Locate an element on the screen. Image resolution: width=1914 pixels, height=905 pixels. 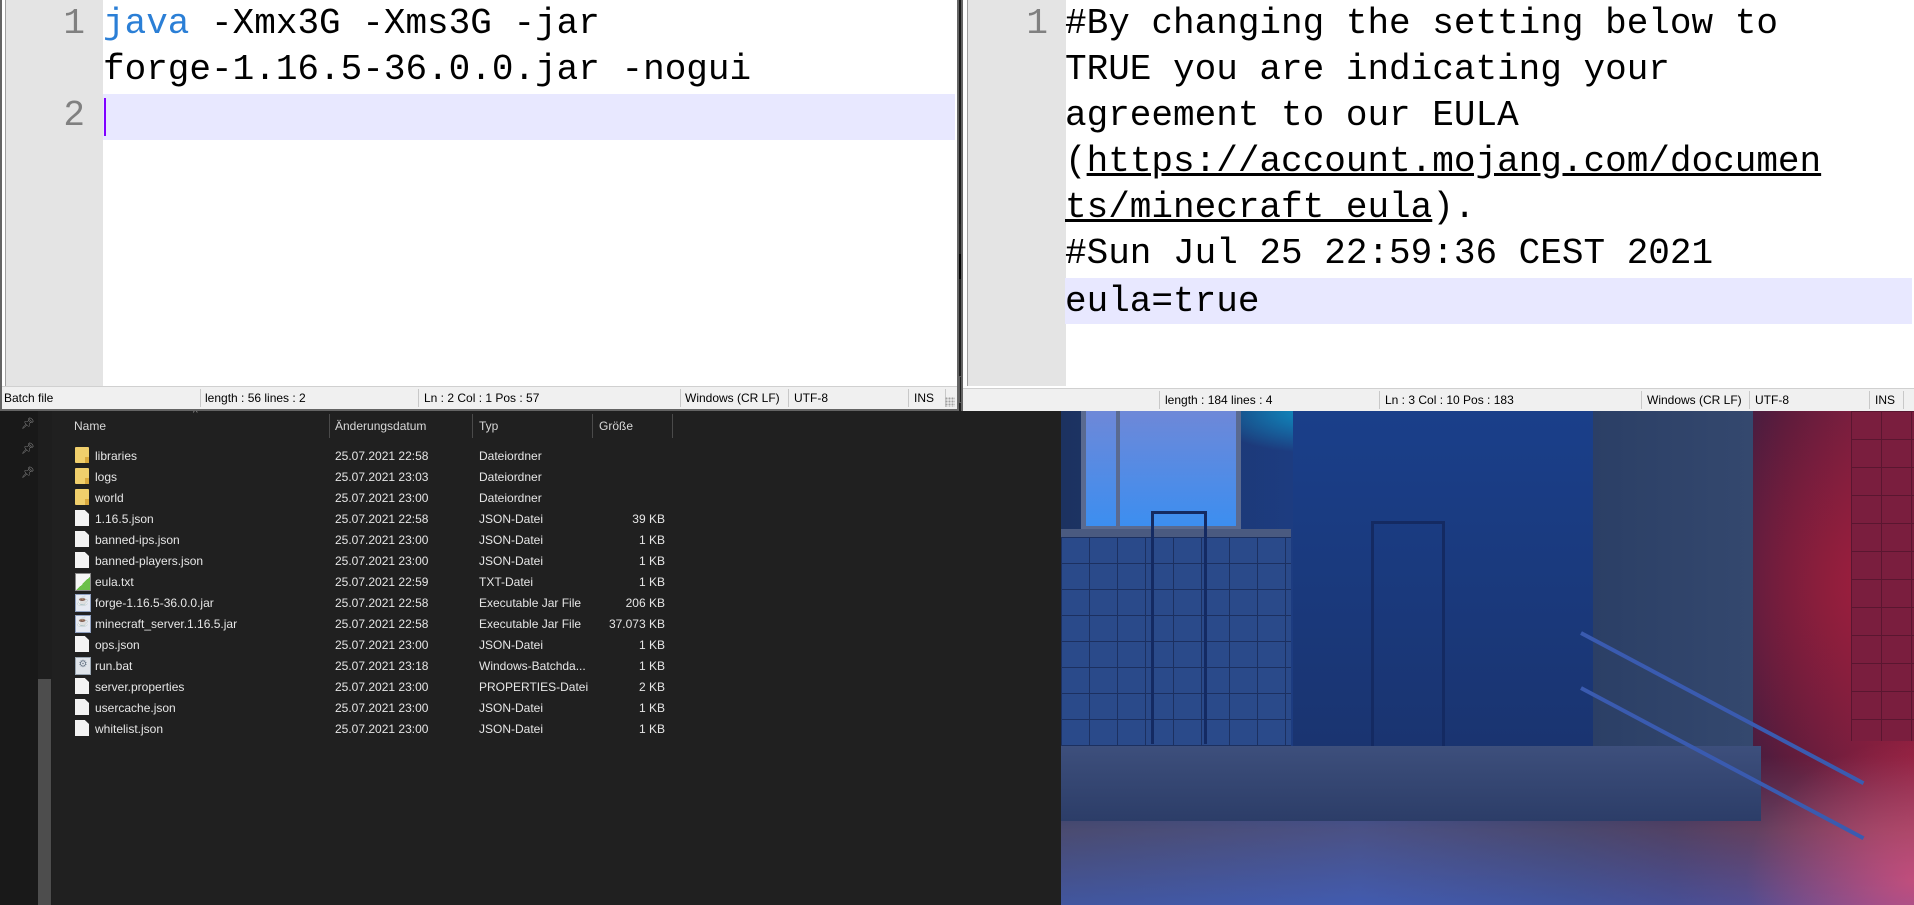
file-row: ops.json 25.07.2021 23:00 JSON-Datei 1 KB is located at coordinates (340, 644).